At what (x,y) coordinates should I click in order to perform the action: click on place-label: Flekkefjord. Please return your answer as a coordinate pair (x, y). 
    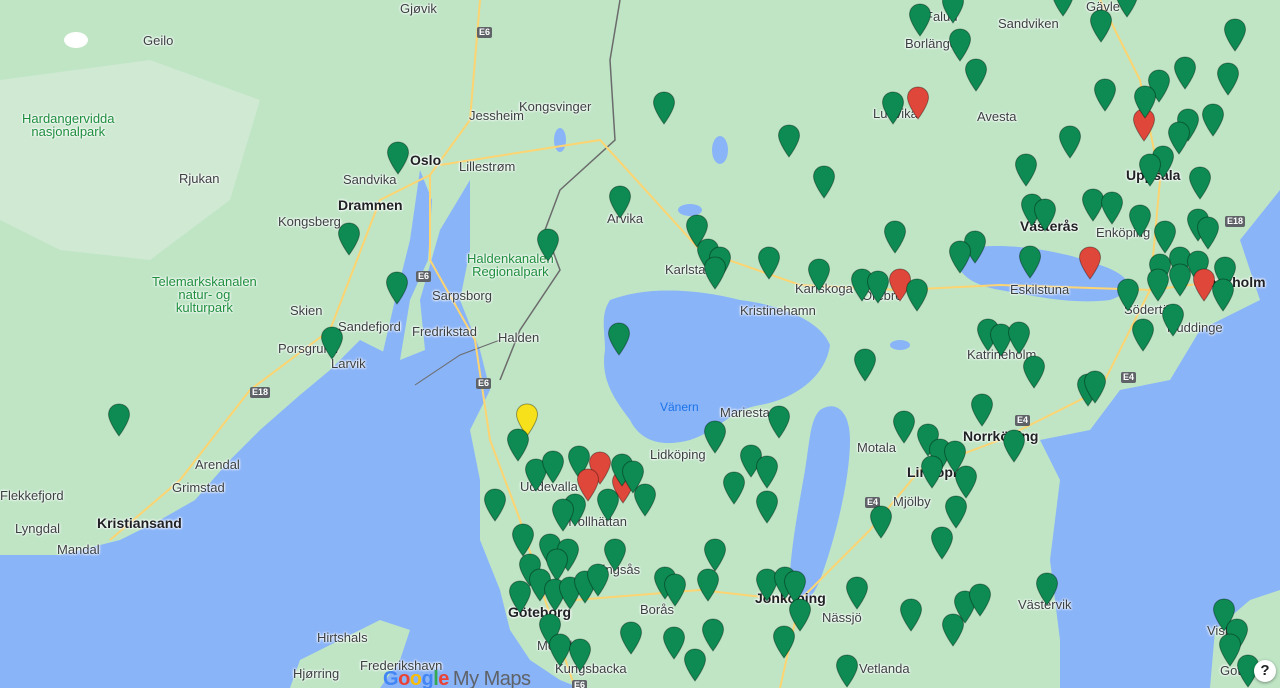
    Looking at the image, I should click on (32, 495).